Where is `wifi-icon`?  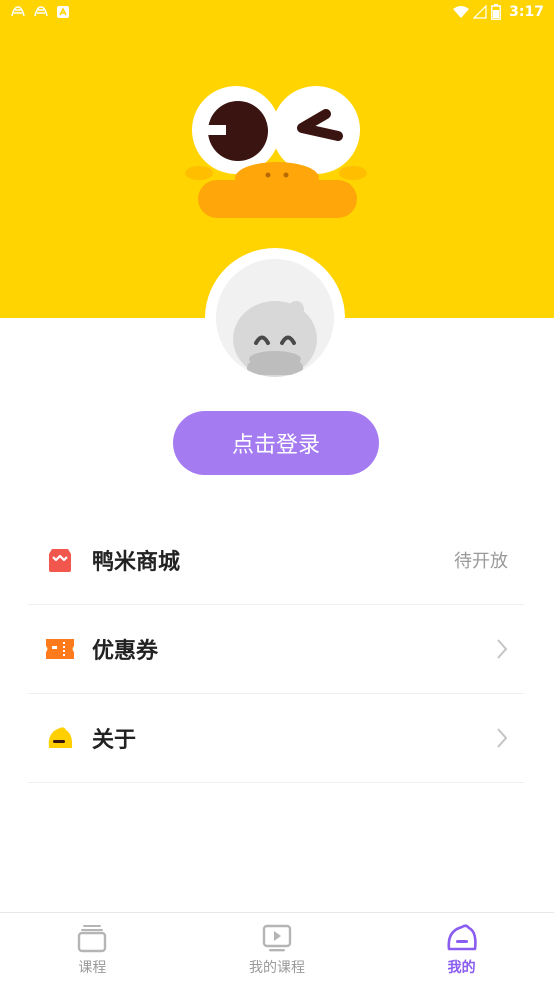 wifi-icon is located at coordinates (461, 12).